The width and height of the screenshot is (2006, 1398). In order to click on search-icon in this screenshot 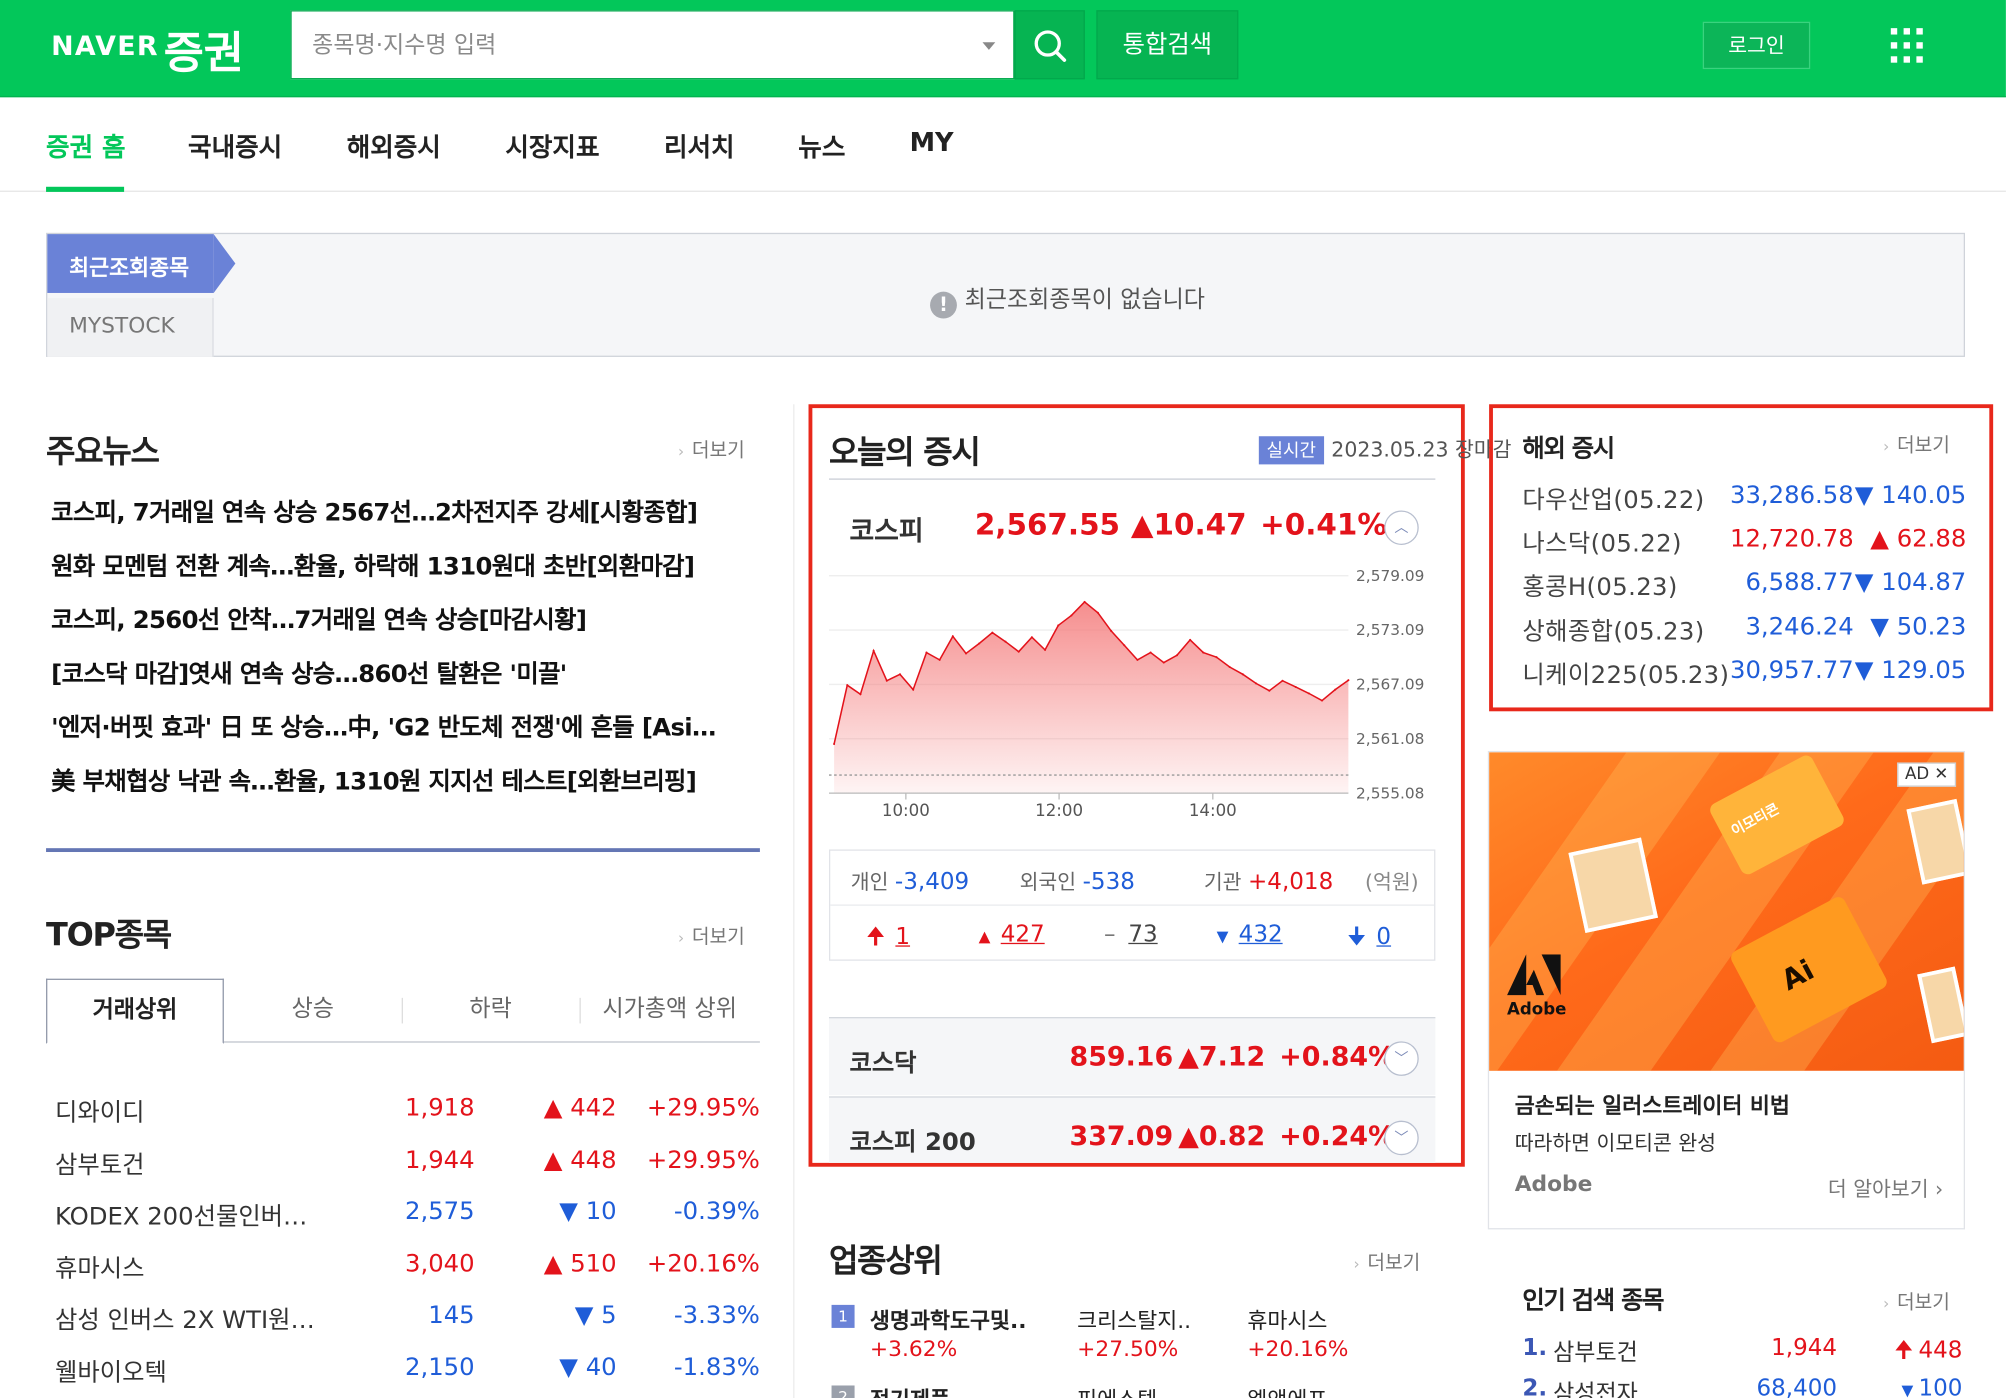, I will do `click(1050, 46)`.